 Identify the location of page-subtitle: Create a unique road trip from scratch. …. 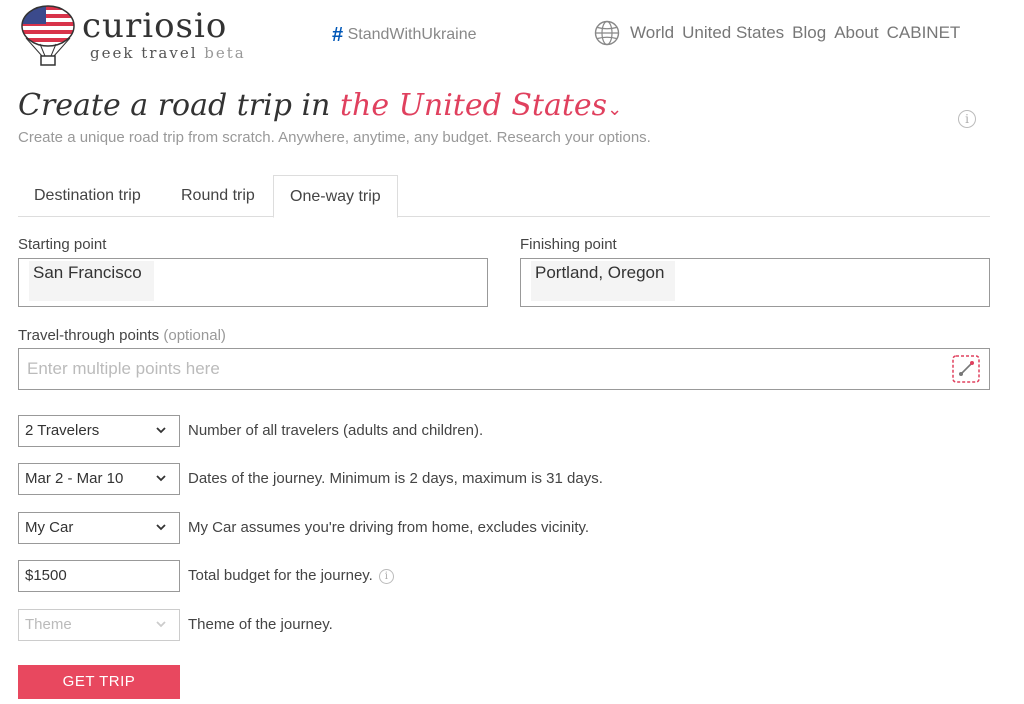
(334, 137).